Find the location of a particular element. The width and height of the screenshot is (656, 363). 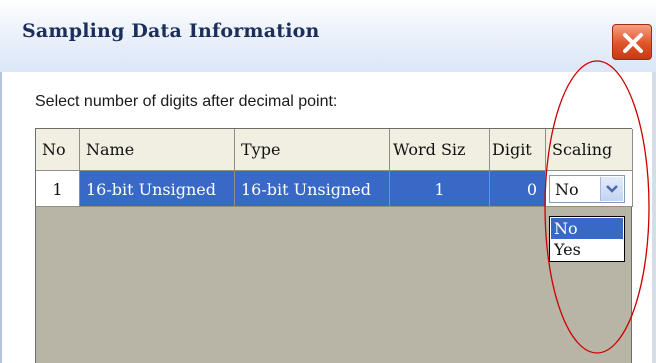

scaling-combobox: No is located at coordinates (587, 189).